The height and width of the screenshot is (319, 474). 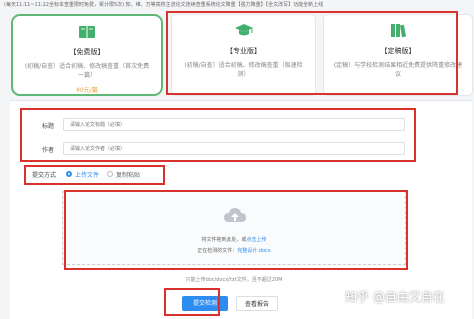 I want to click on watermark: 知乎 @自由又自在, so click(x=395, y=297).